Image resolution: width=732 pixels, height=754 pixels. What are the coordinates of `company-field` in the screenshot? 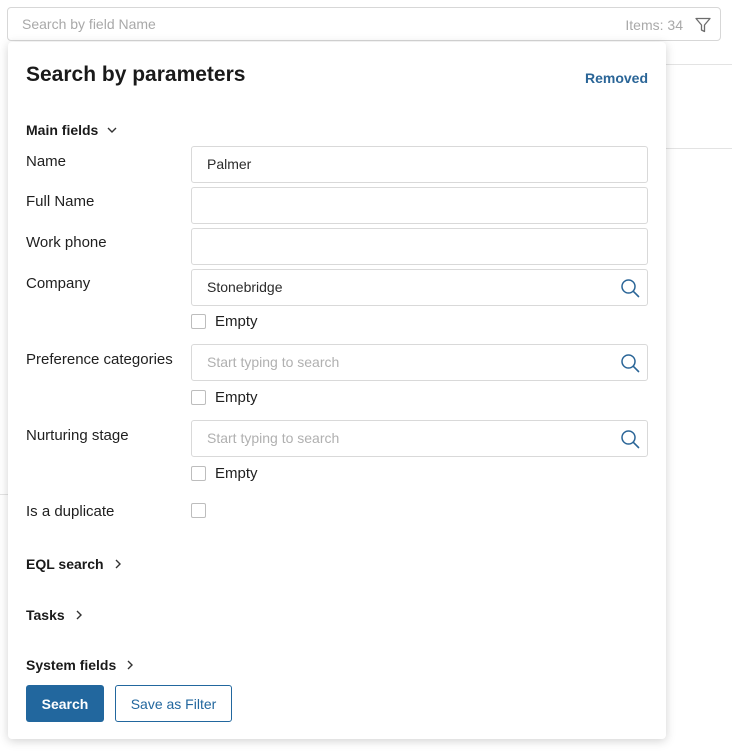 It's located at (419, 287).